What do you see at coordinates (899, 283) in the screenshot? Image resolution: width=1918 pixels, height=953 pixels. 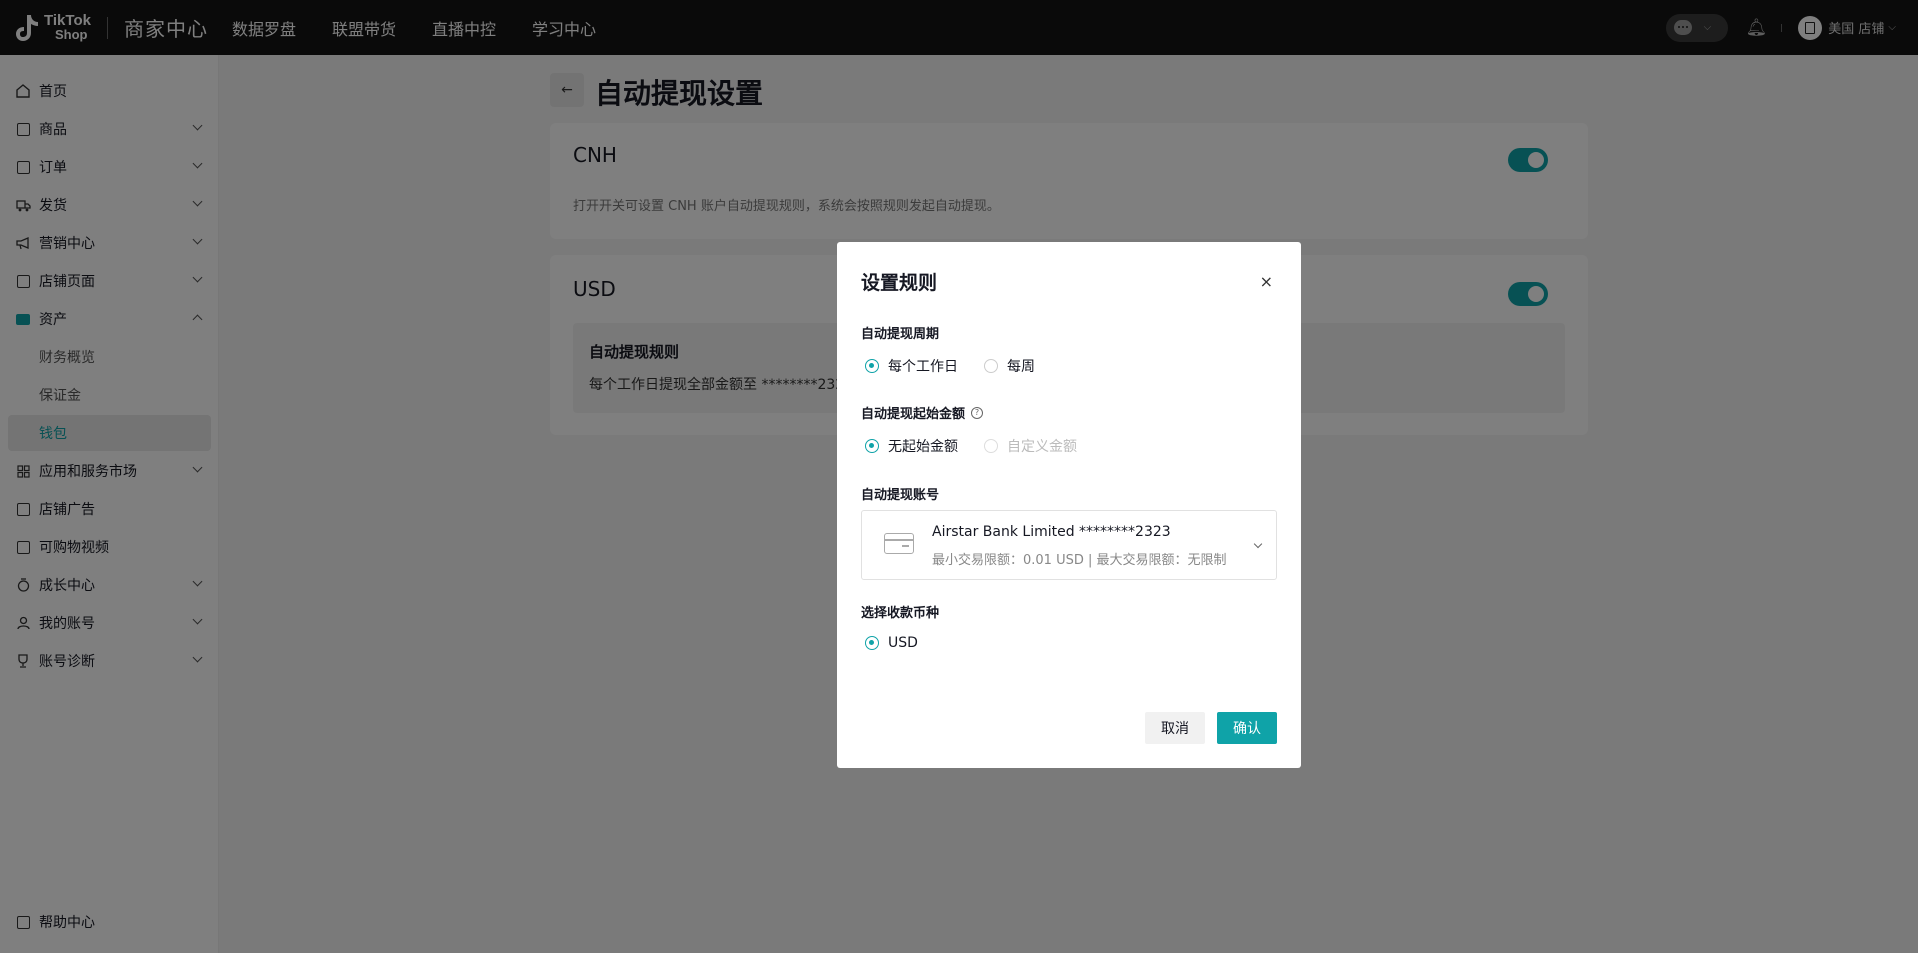 I see `dialog-title: 设置规则` at bounding box center [899, 283].